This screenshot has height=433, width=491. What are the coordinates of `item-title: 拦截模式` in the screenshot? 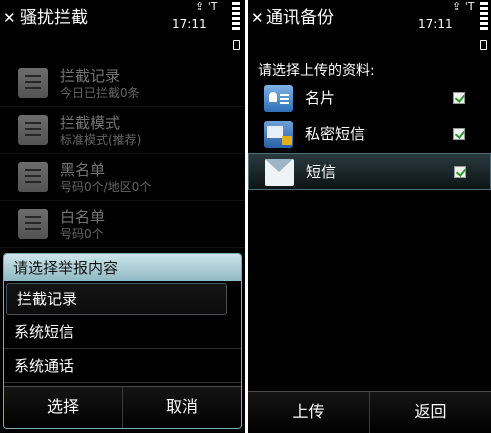 It's located at (90, 123).